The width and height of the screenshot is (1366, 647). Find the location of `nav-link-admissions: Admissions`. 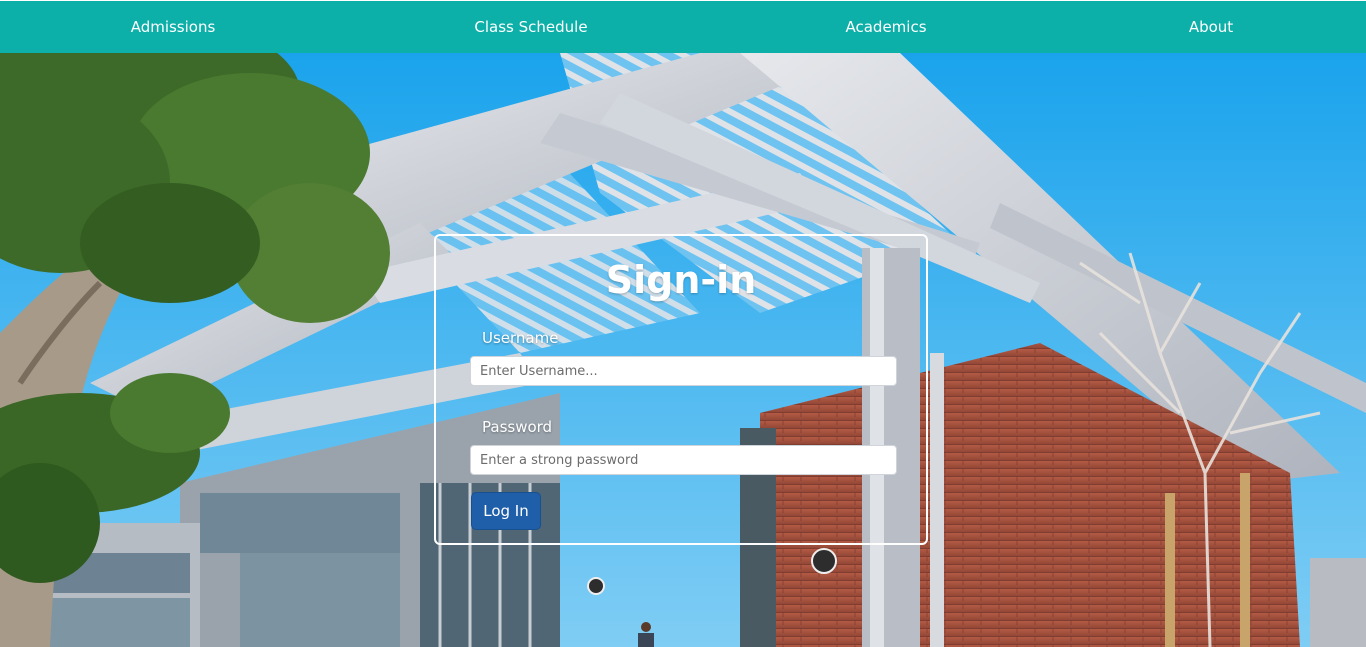

nav-link-admissions: Admissions is located at coordinates (173, 27).